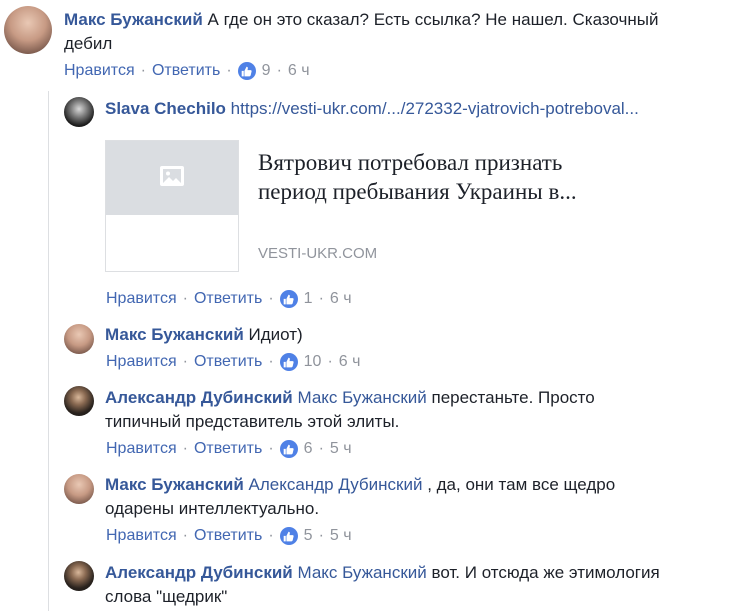 The image size is (741, 611). I want to click on comment-actions: Нравится · Ответить · 9 · 6 ч, so click(187, 71).